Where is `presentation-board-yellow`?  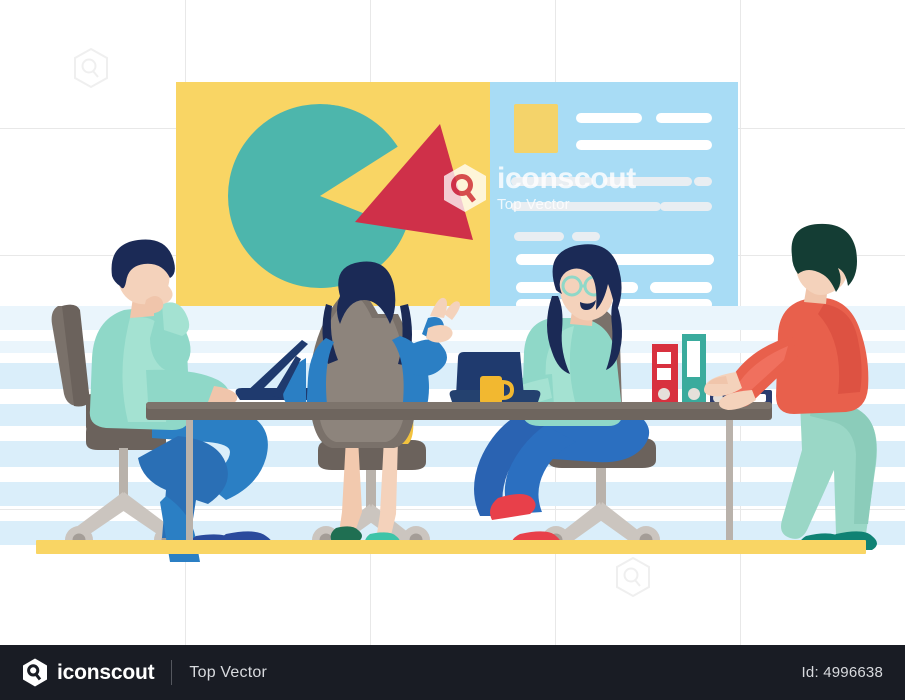 presentation-board-yellow is located at coordinates (333, 194).